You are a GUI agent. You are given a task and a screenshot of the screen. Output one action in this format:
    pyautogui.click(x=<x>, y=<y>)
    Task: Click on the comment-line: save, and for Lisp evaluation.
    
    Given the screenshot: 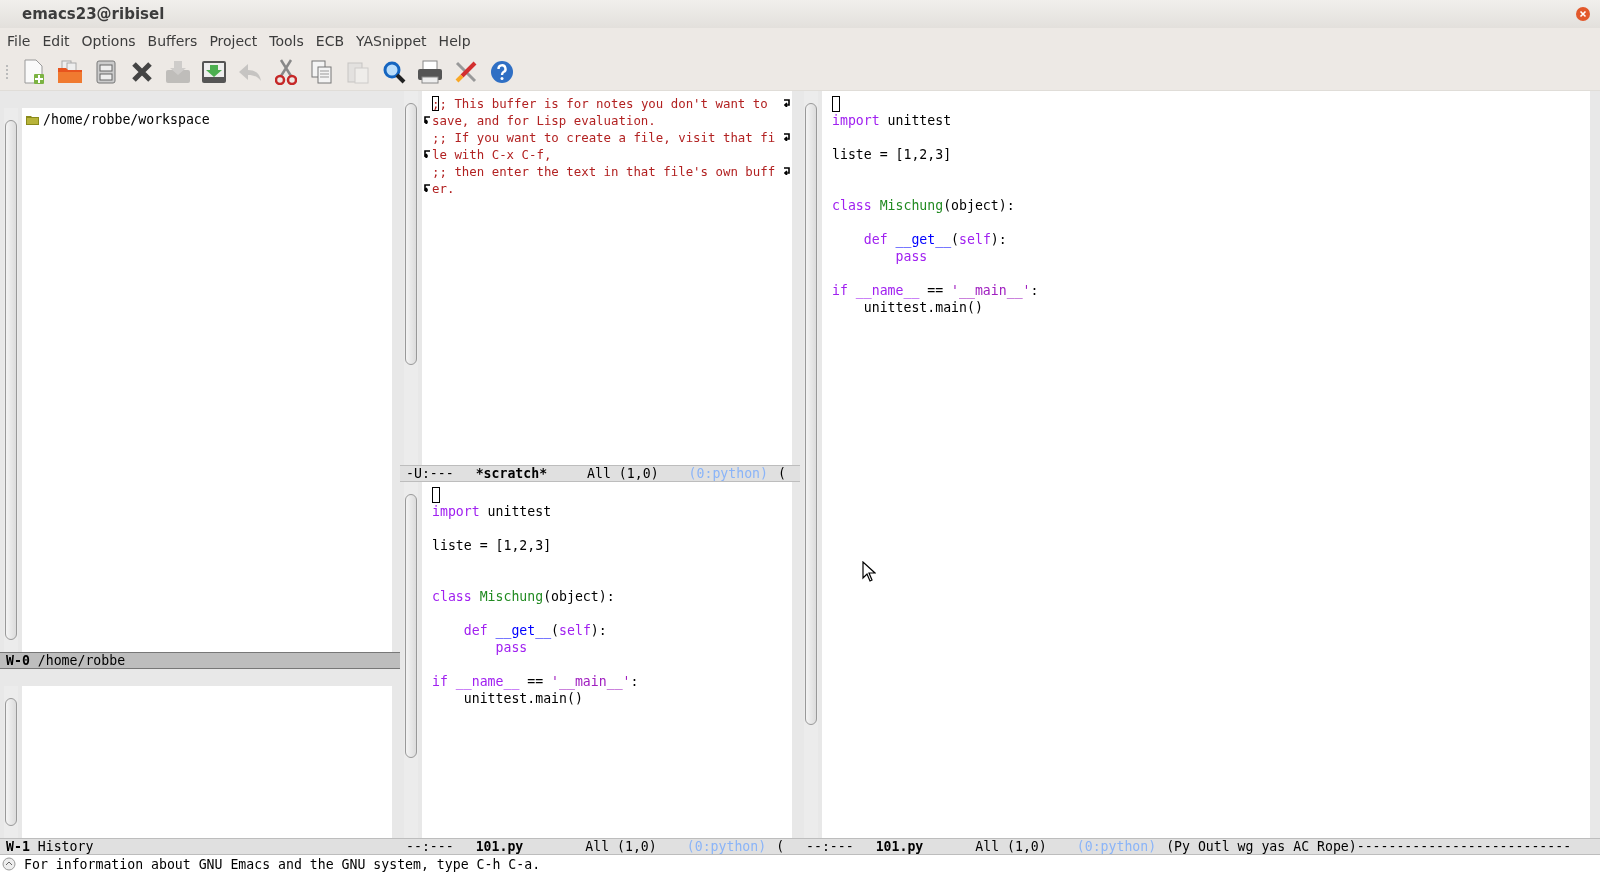 What is the action you would take?
    pyautogui.click(x=544, y=120)
    